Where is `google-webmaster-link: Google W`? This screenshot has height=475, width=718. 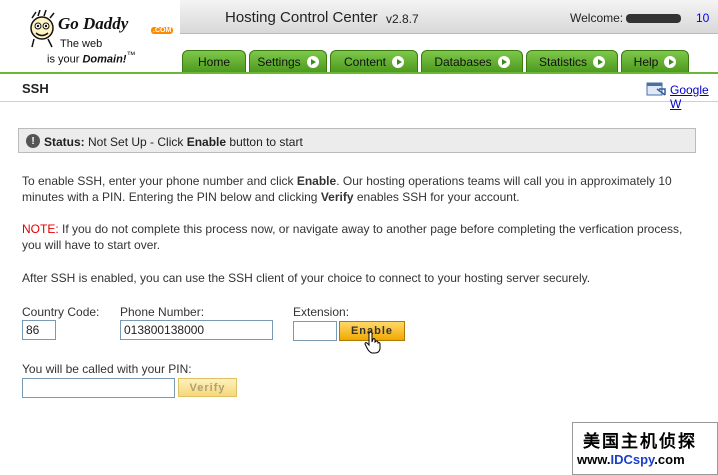 google-webmaster-link: Google W is located at coordinates (694, 97).